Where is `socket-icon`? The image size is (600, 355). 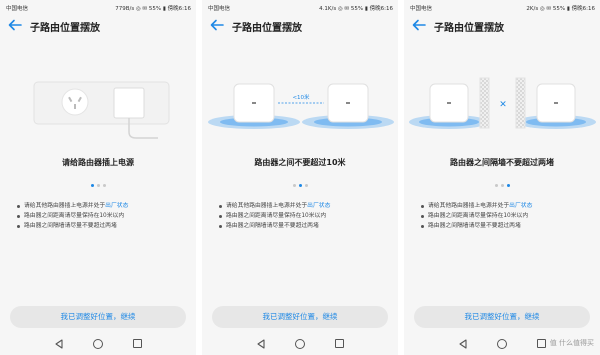
socket-icon is located at coordinates (75, 102).